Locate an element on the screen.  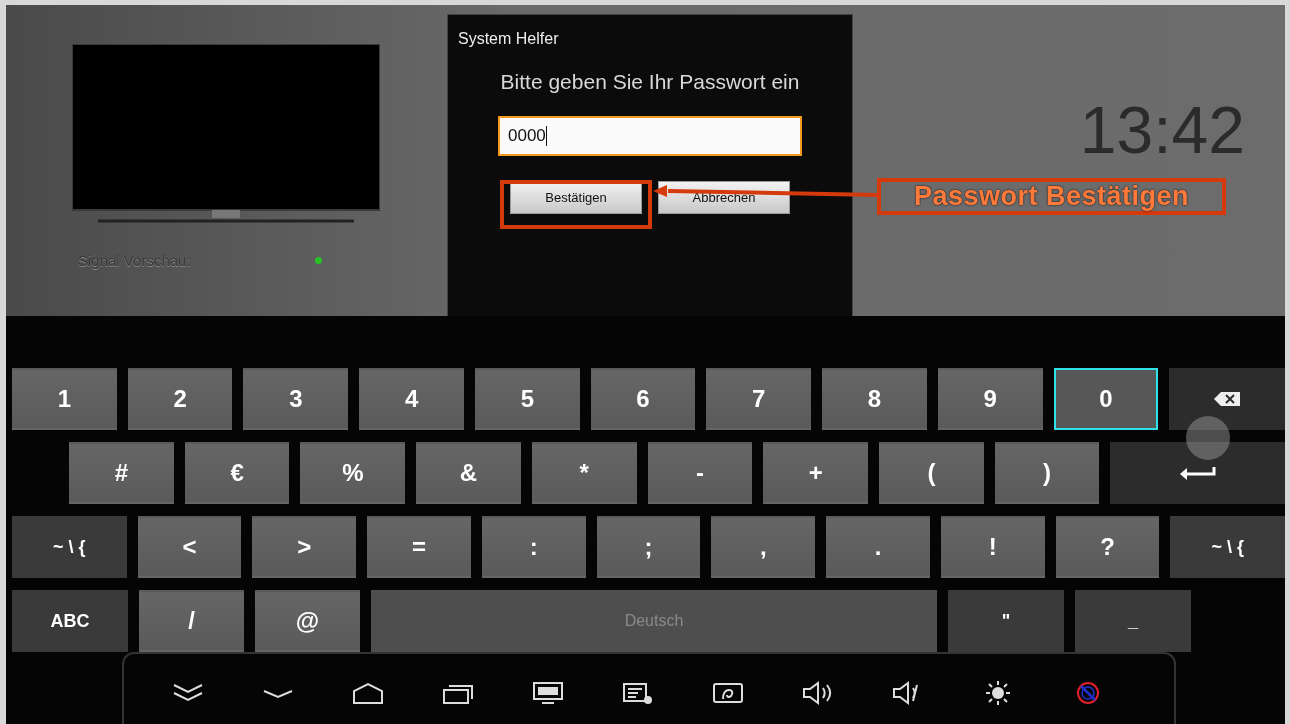
keyboard-key: + is located at coordinates (816, 473).